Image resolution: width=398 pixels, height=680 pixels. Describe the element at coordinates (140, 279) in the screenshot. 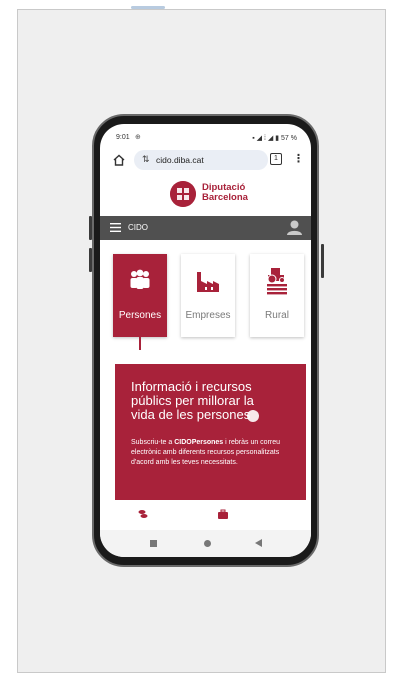

I see `people-icon` at that location.